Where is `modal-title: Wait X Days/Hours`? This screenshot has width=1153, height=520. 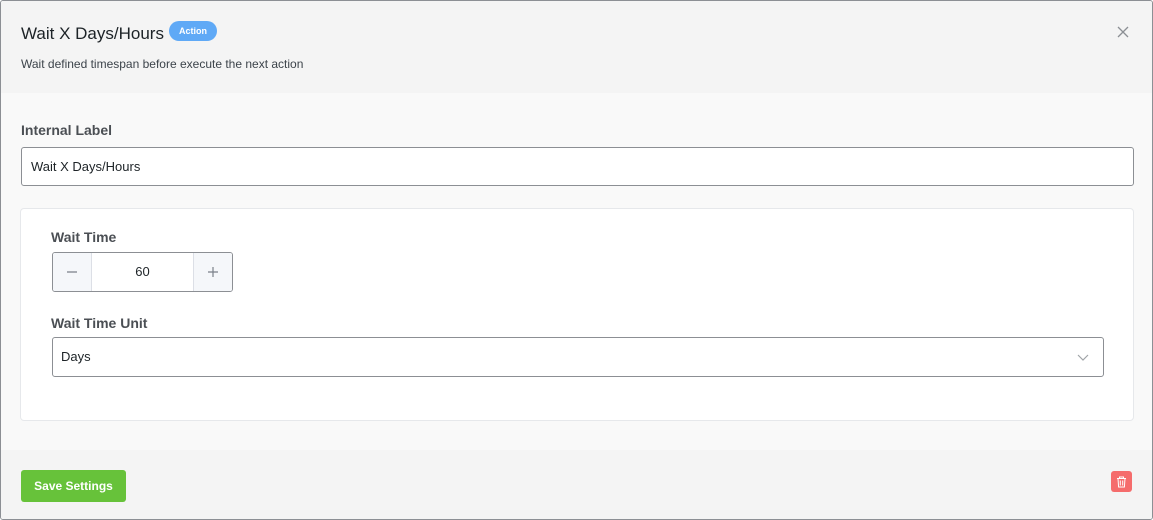 modal-title: Wait X Days/Hours is located at coordinates (92, 33).